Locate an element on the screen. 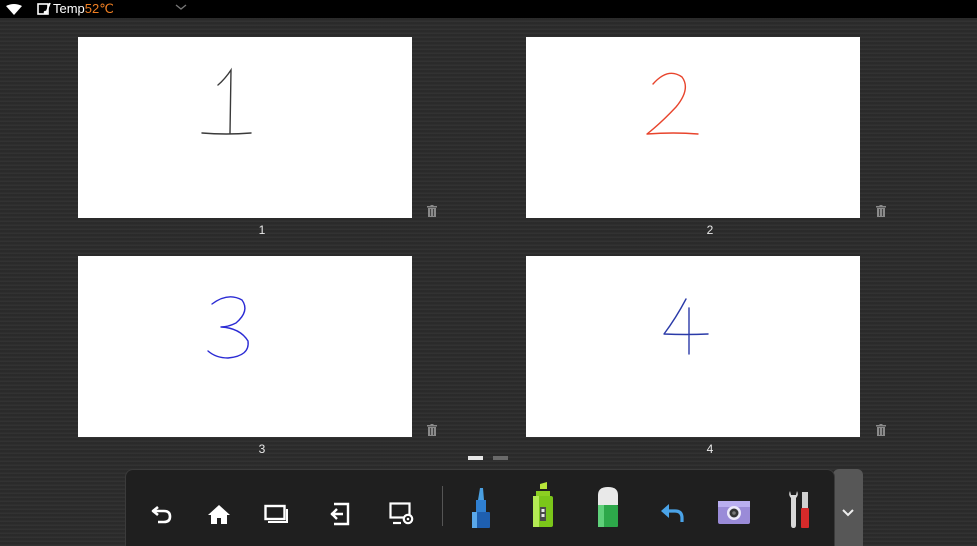 Image resolution: width=977 pixels, height=546 pixels. temperature-readout: Temp52℃ is located at coordinates (83, 9).